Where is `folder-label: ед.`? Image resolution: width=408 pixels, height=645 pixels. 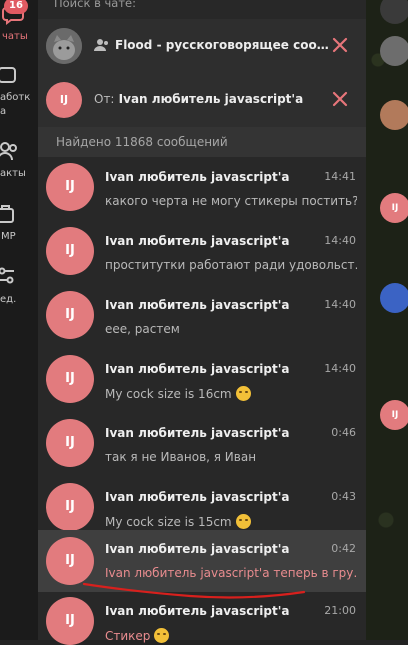
folder-label: ед. is located at coordinates (8, 299).